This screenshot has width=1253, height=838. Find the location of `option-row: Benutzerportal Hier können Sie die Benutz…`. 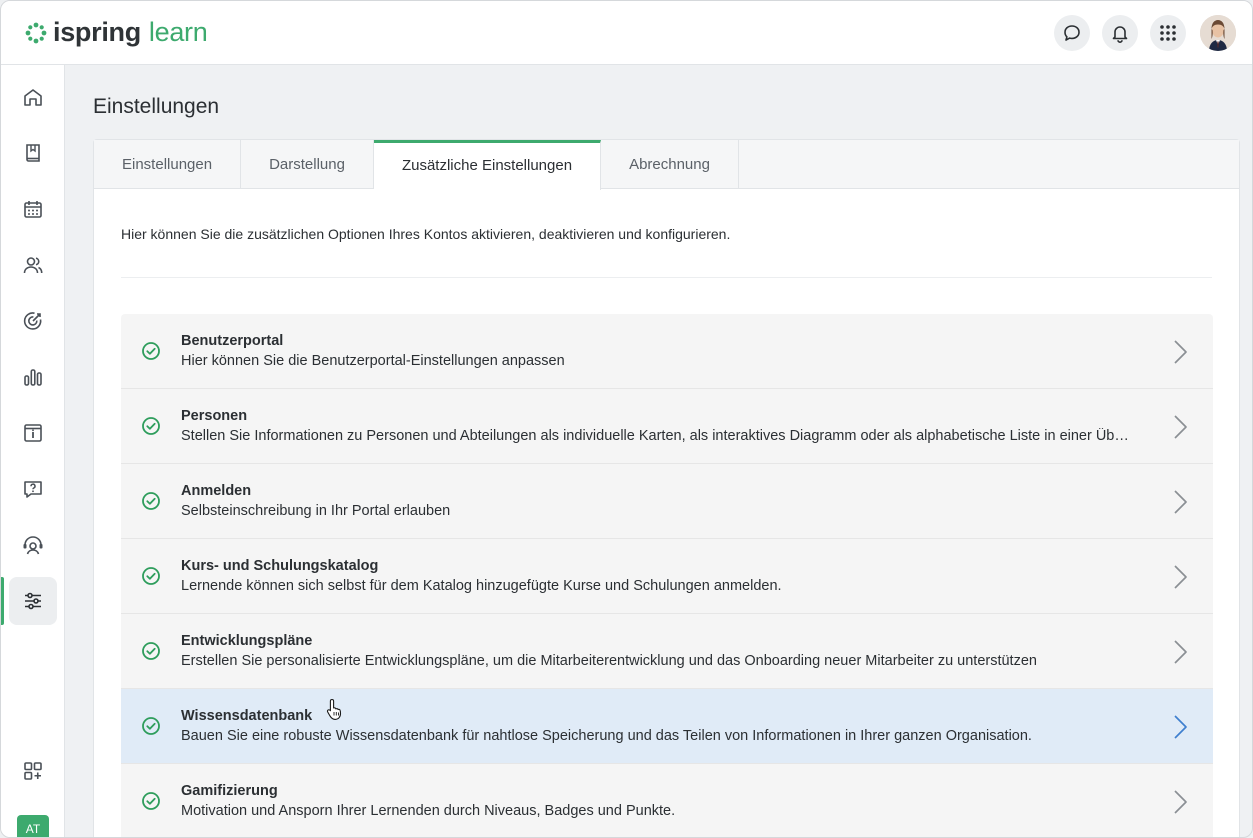

option-row: Benutzerportal Hier können Sie die Benutz… is located at coordinates (667, 351).